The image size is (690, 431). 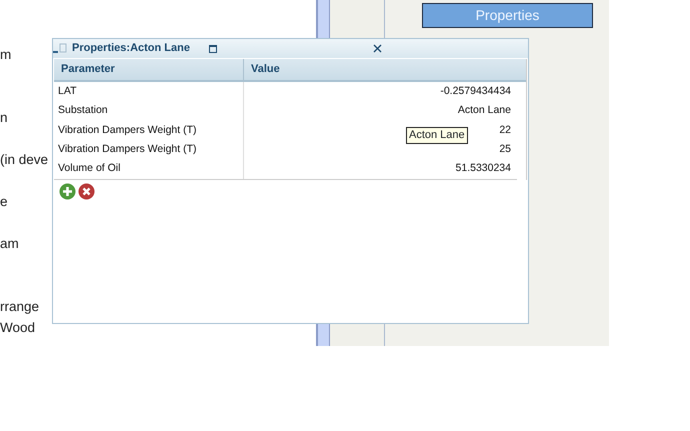 I want to click on delete-icon, so click(x=86, y=191).